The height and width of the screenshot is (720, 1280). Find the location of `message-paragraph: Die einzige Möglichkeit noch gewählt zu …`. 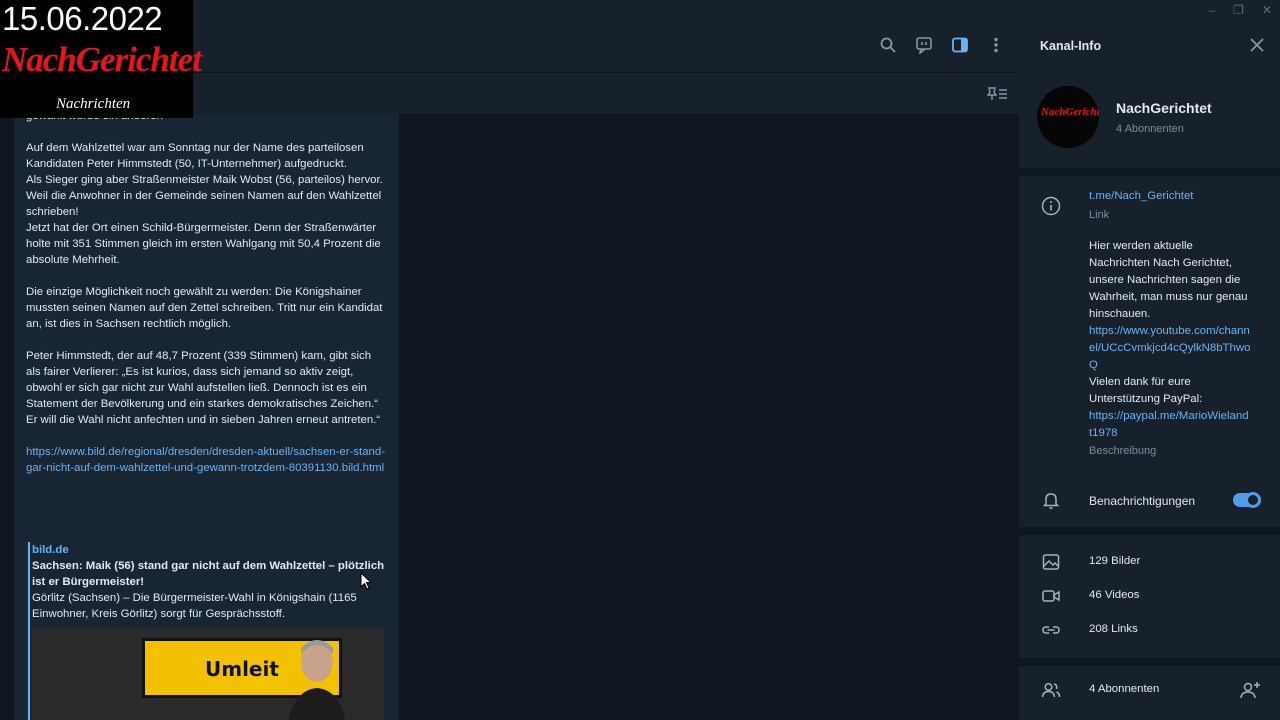

message-paragraph: Die einzige Möglichkeit noch gewählt zu … is located at coordinates (204, 308).